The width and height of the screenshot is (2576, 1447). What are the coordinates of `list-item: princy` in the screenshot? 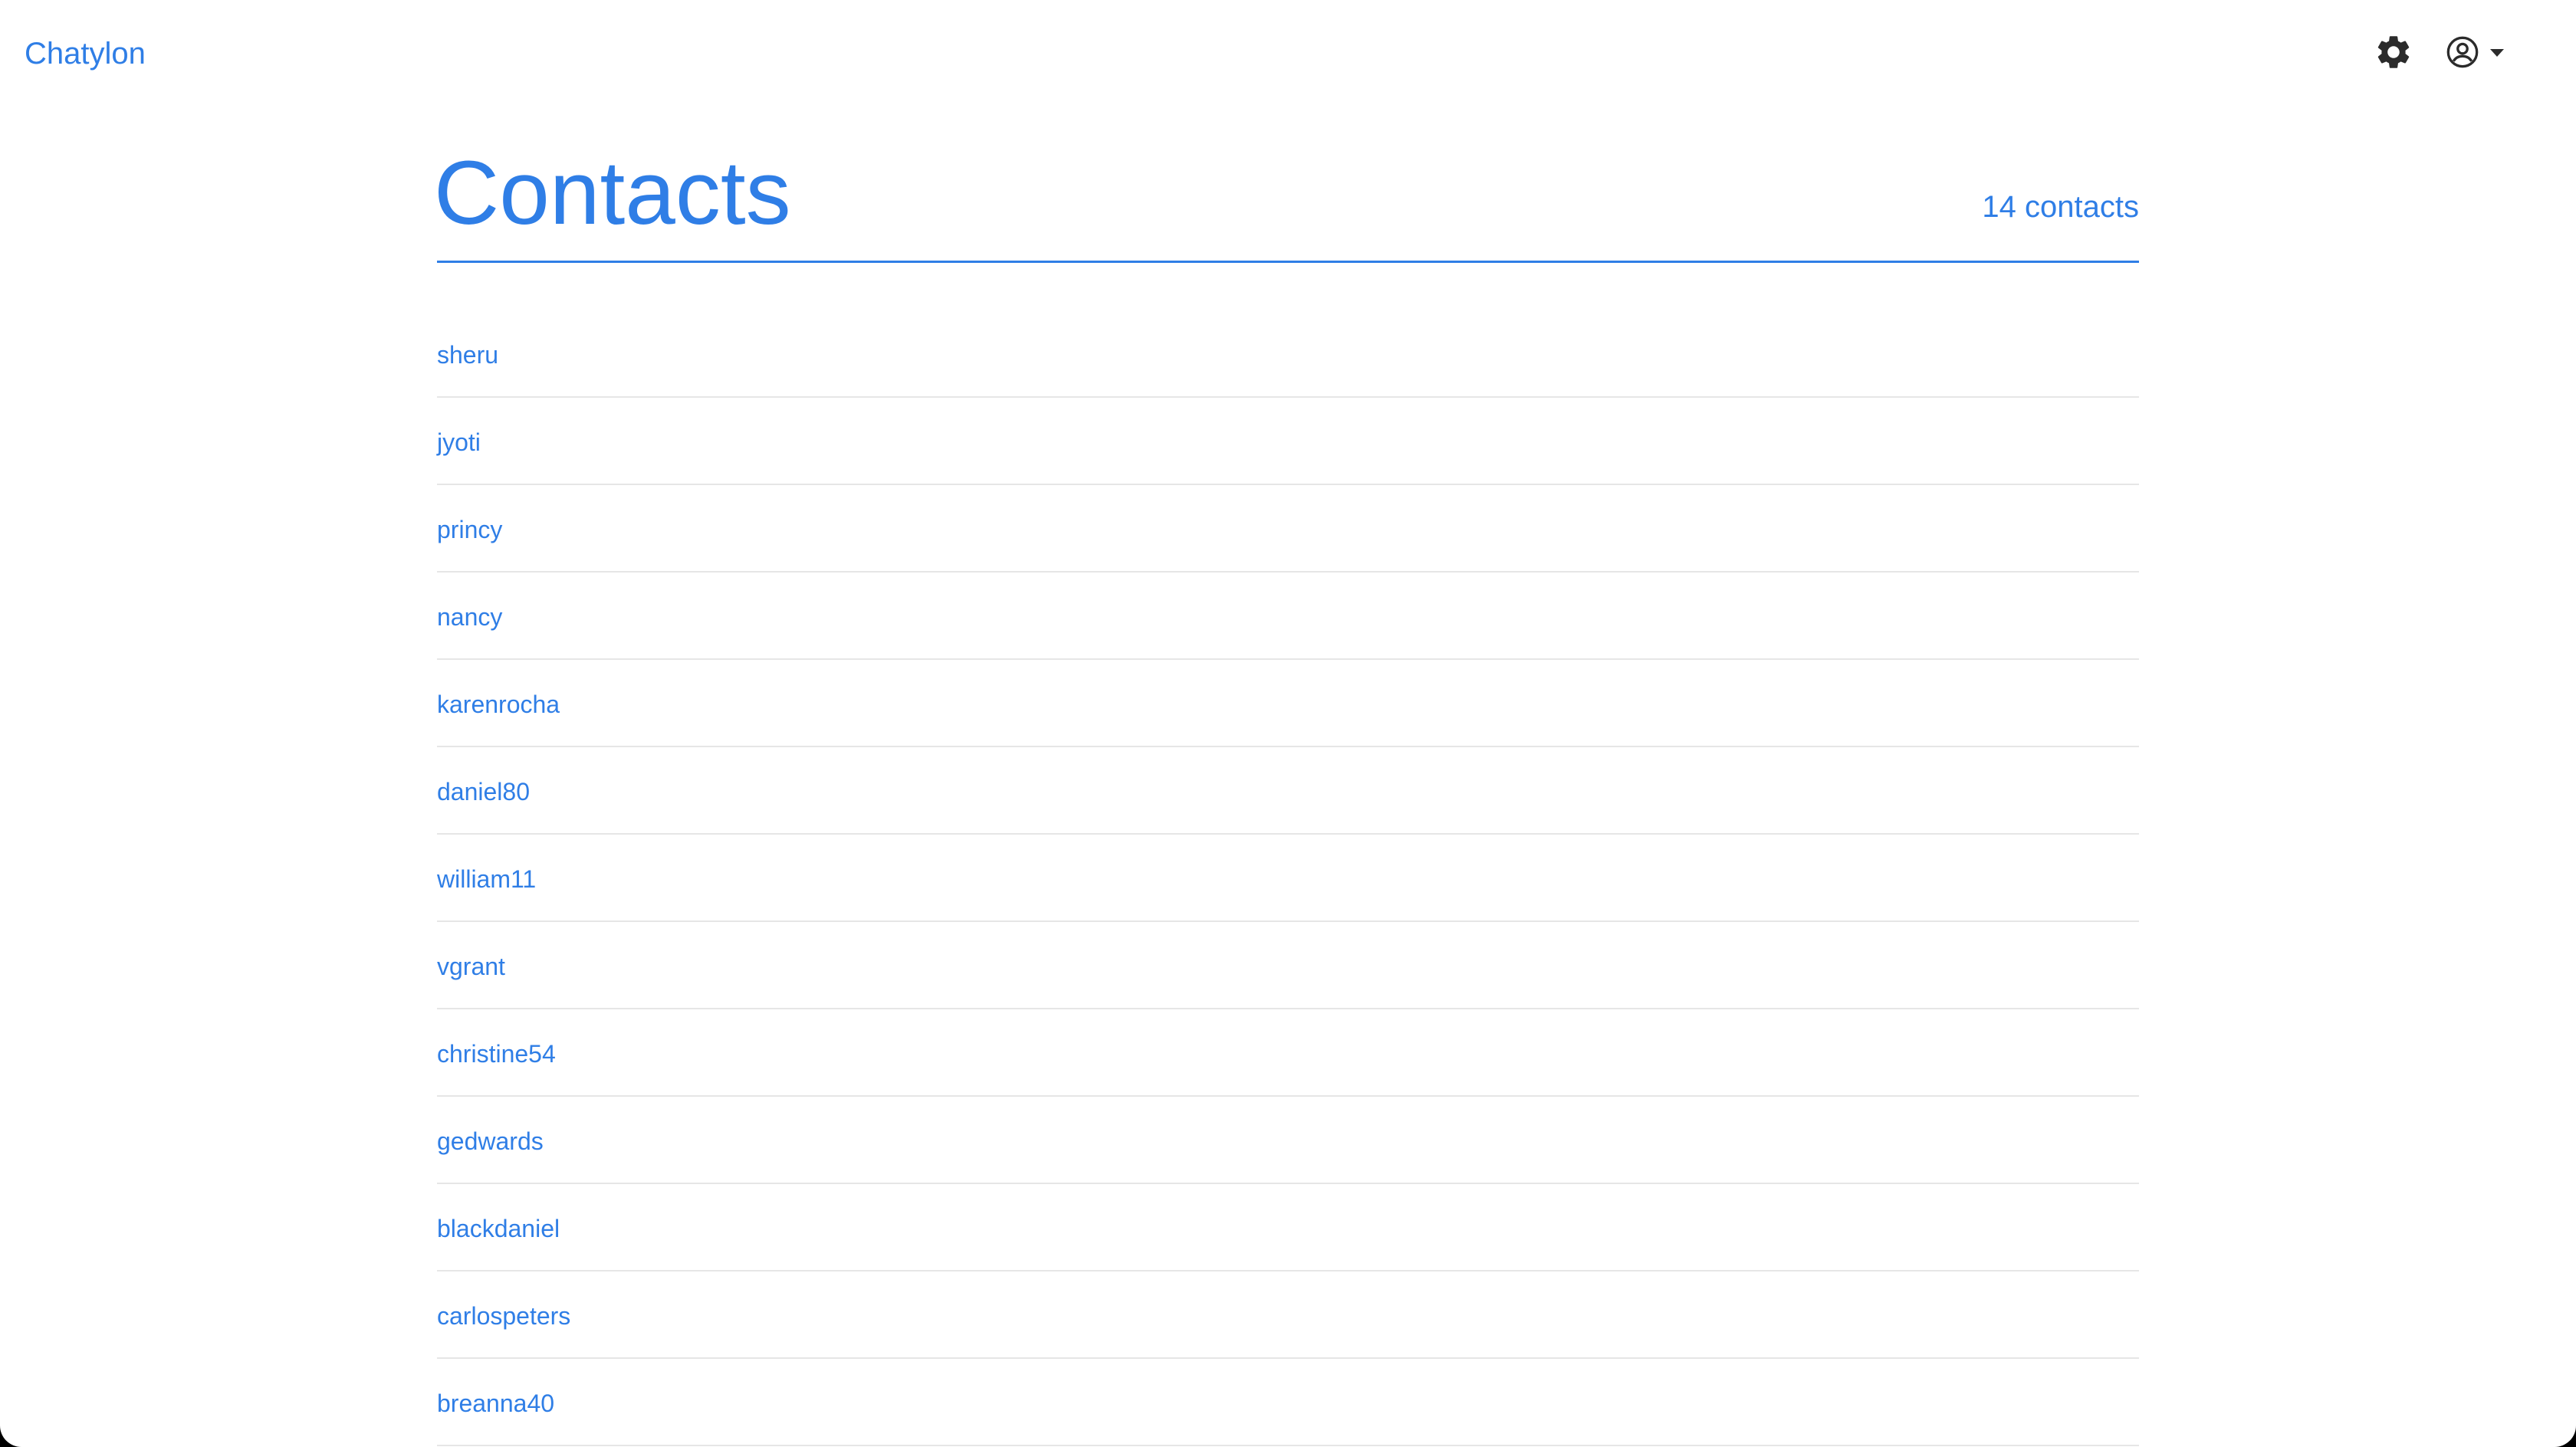 It's located at (1288, 529).